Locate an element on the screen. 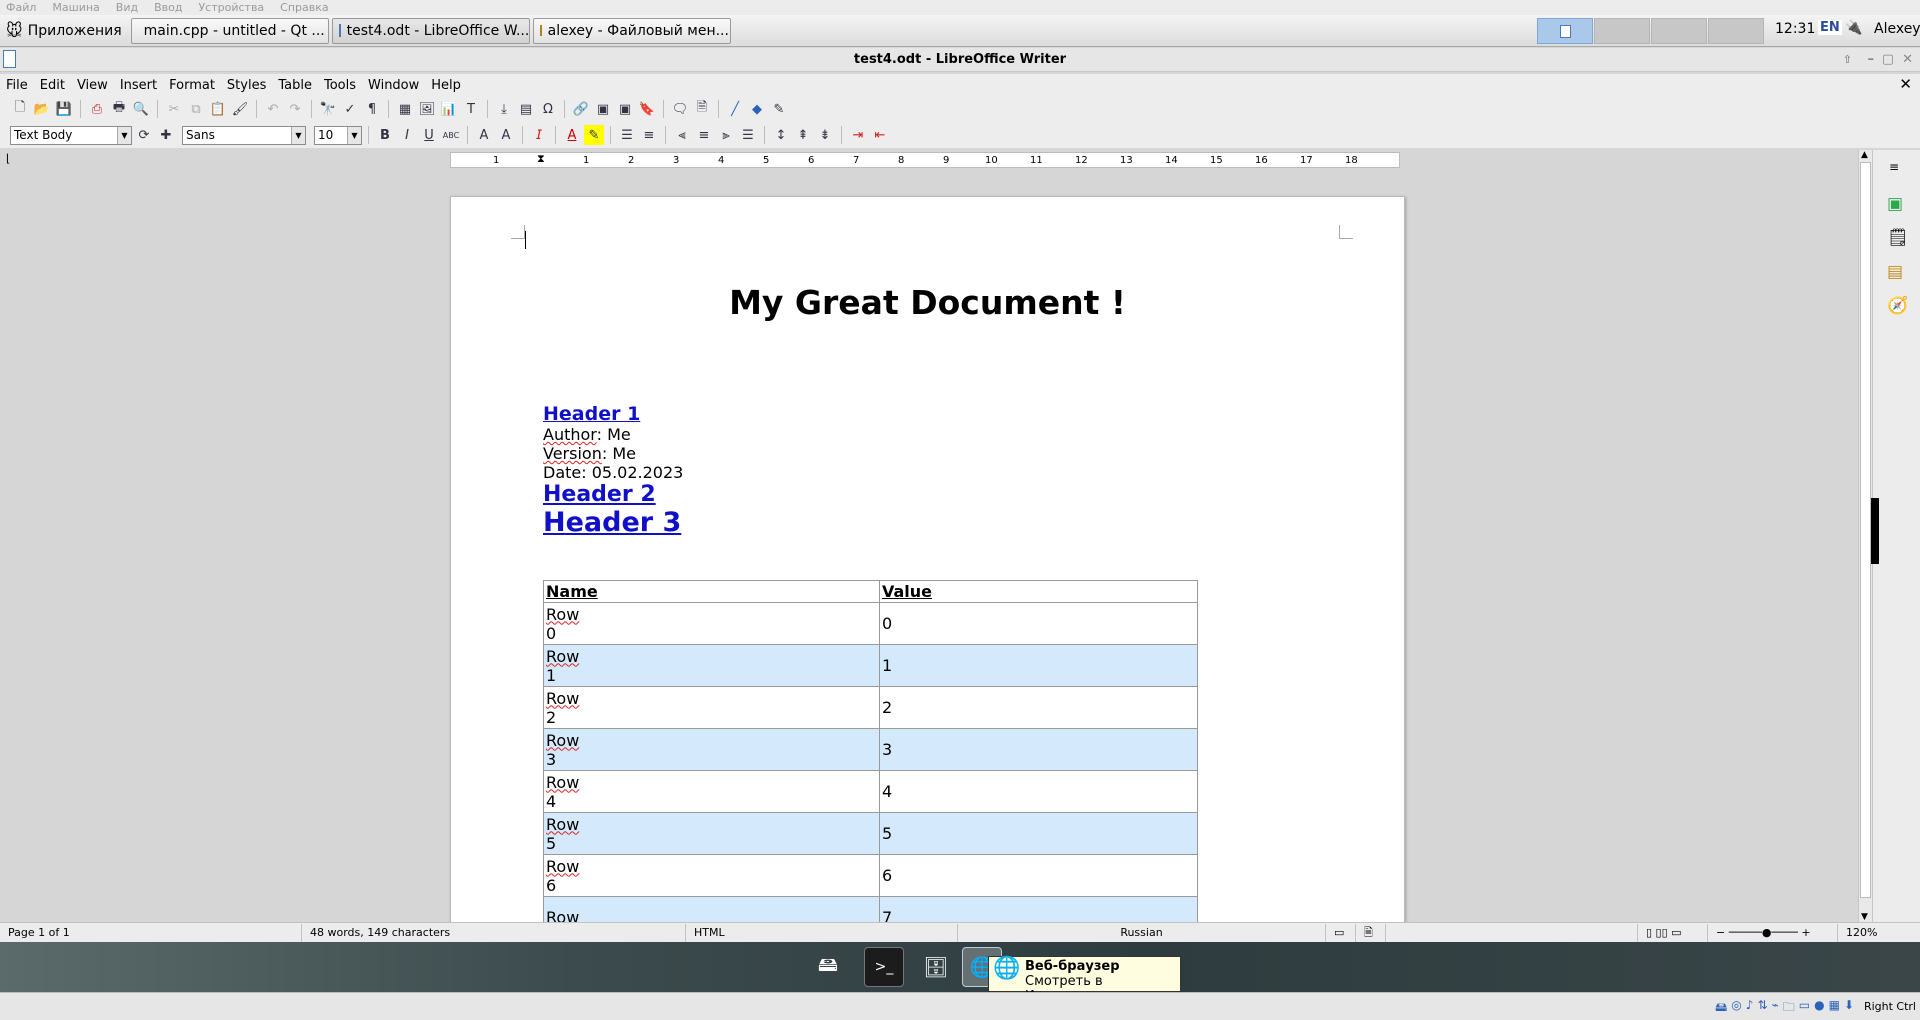 The image size is (1920, 1020). usb-icon: ⌁ is located at coordinates (1775, 1008).